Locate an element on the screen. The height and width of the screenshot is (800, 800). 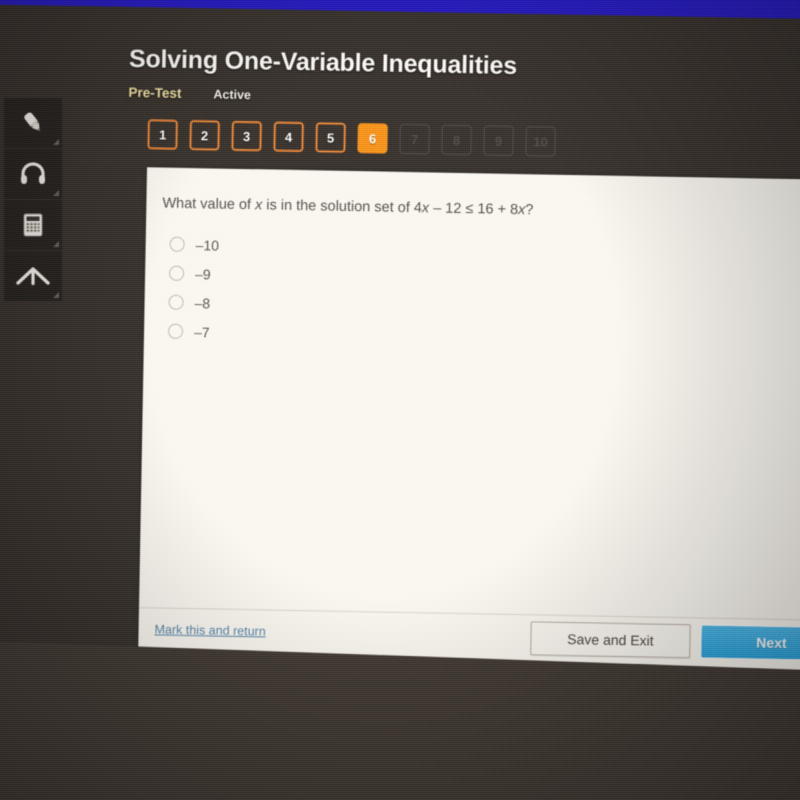
answer-choice-label: –7 is located at coordinates (201, 331).